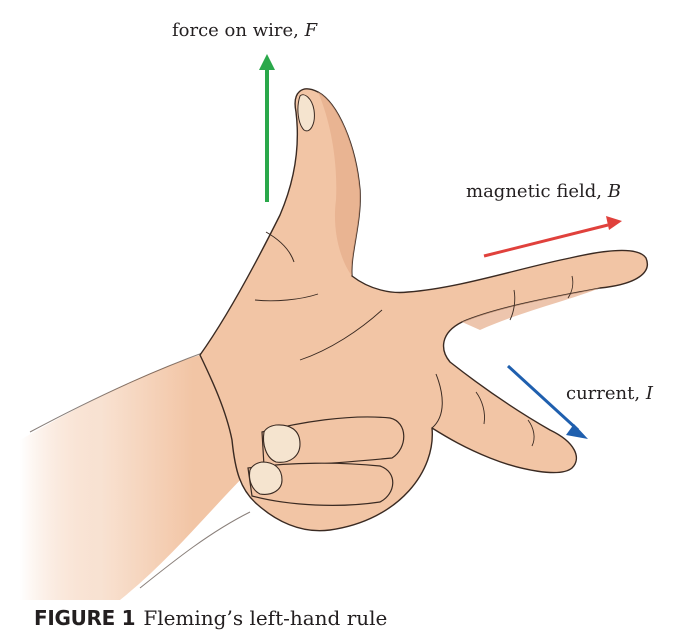 Image resolution: width=676 pixels, height=642 pixels. Describe the element at coordinates (649, 393) in the screenshot. I see `current-symbol: I` at that location.